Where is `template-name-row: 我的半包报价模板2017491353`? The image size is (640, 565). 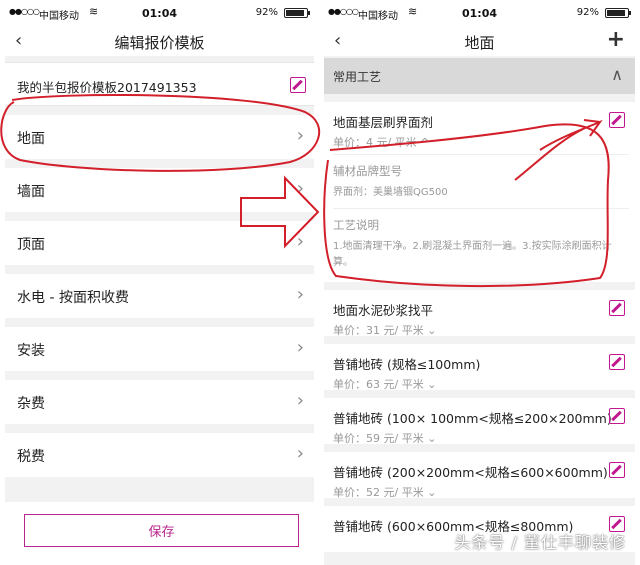
template-name-row: 我的半包报价模板2017491353 is located at coordinates (159, 84).